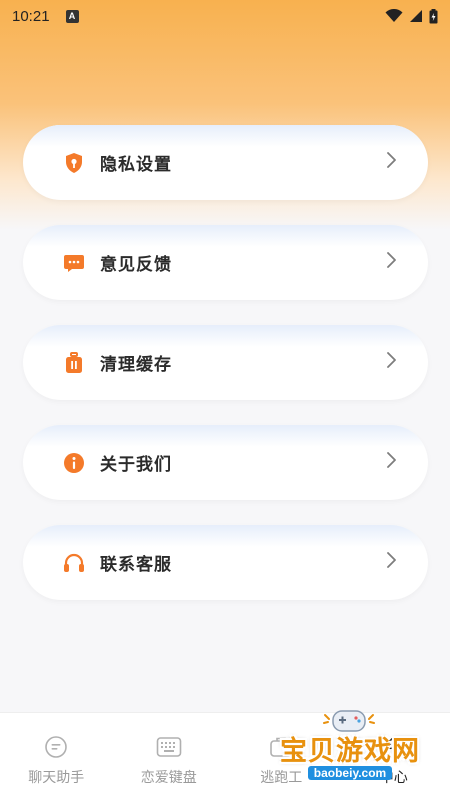  I want to click on watermark-logo: 宝贝游戏网 baobeiy.com, so click(350, 744).